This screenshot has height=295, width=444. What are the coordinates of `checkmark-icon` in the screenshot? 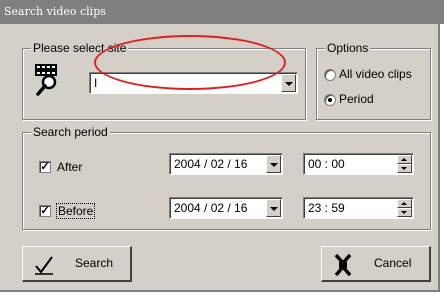 It's located at (44, 266).